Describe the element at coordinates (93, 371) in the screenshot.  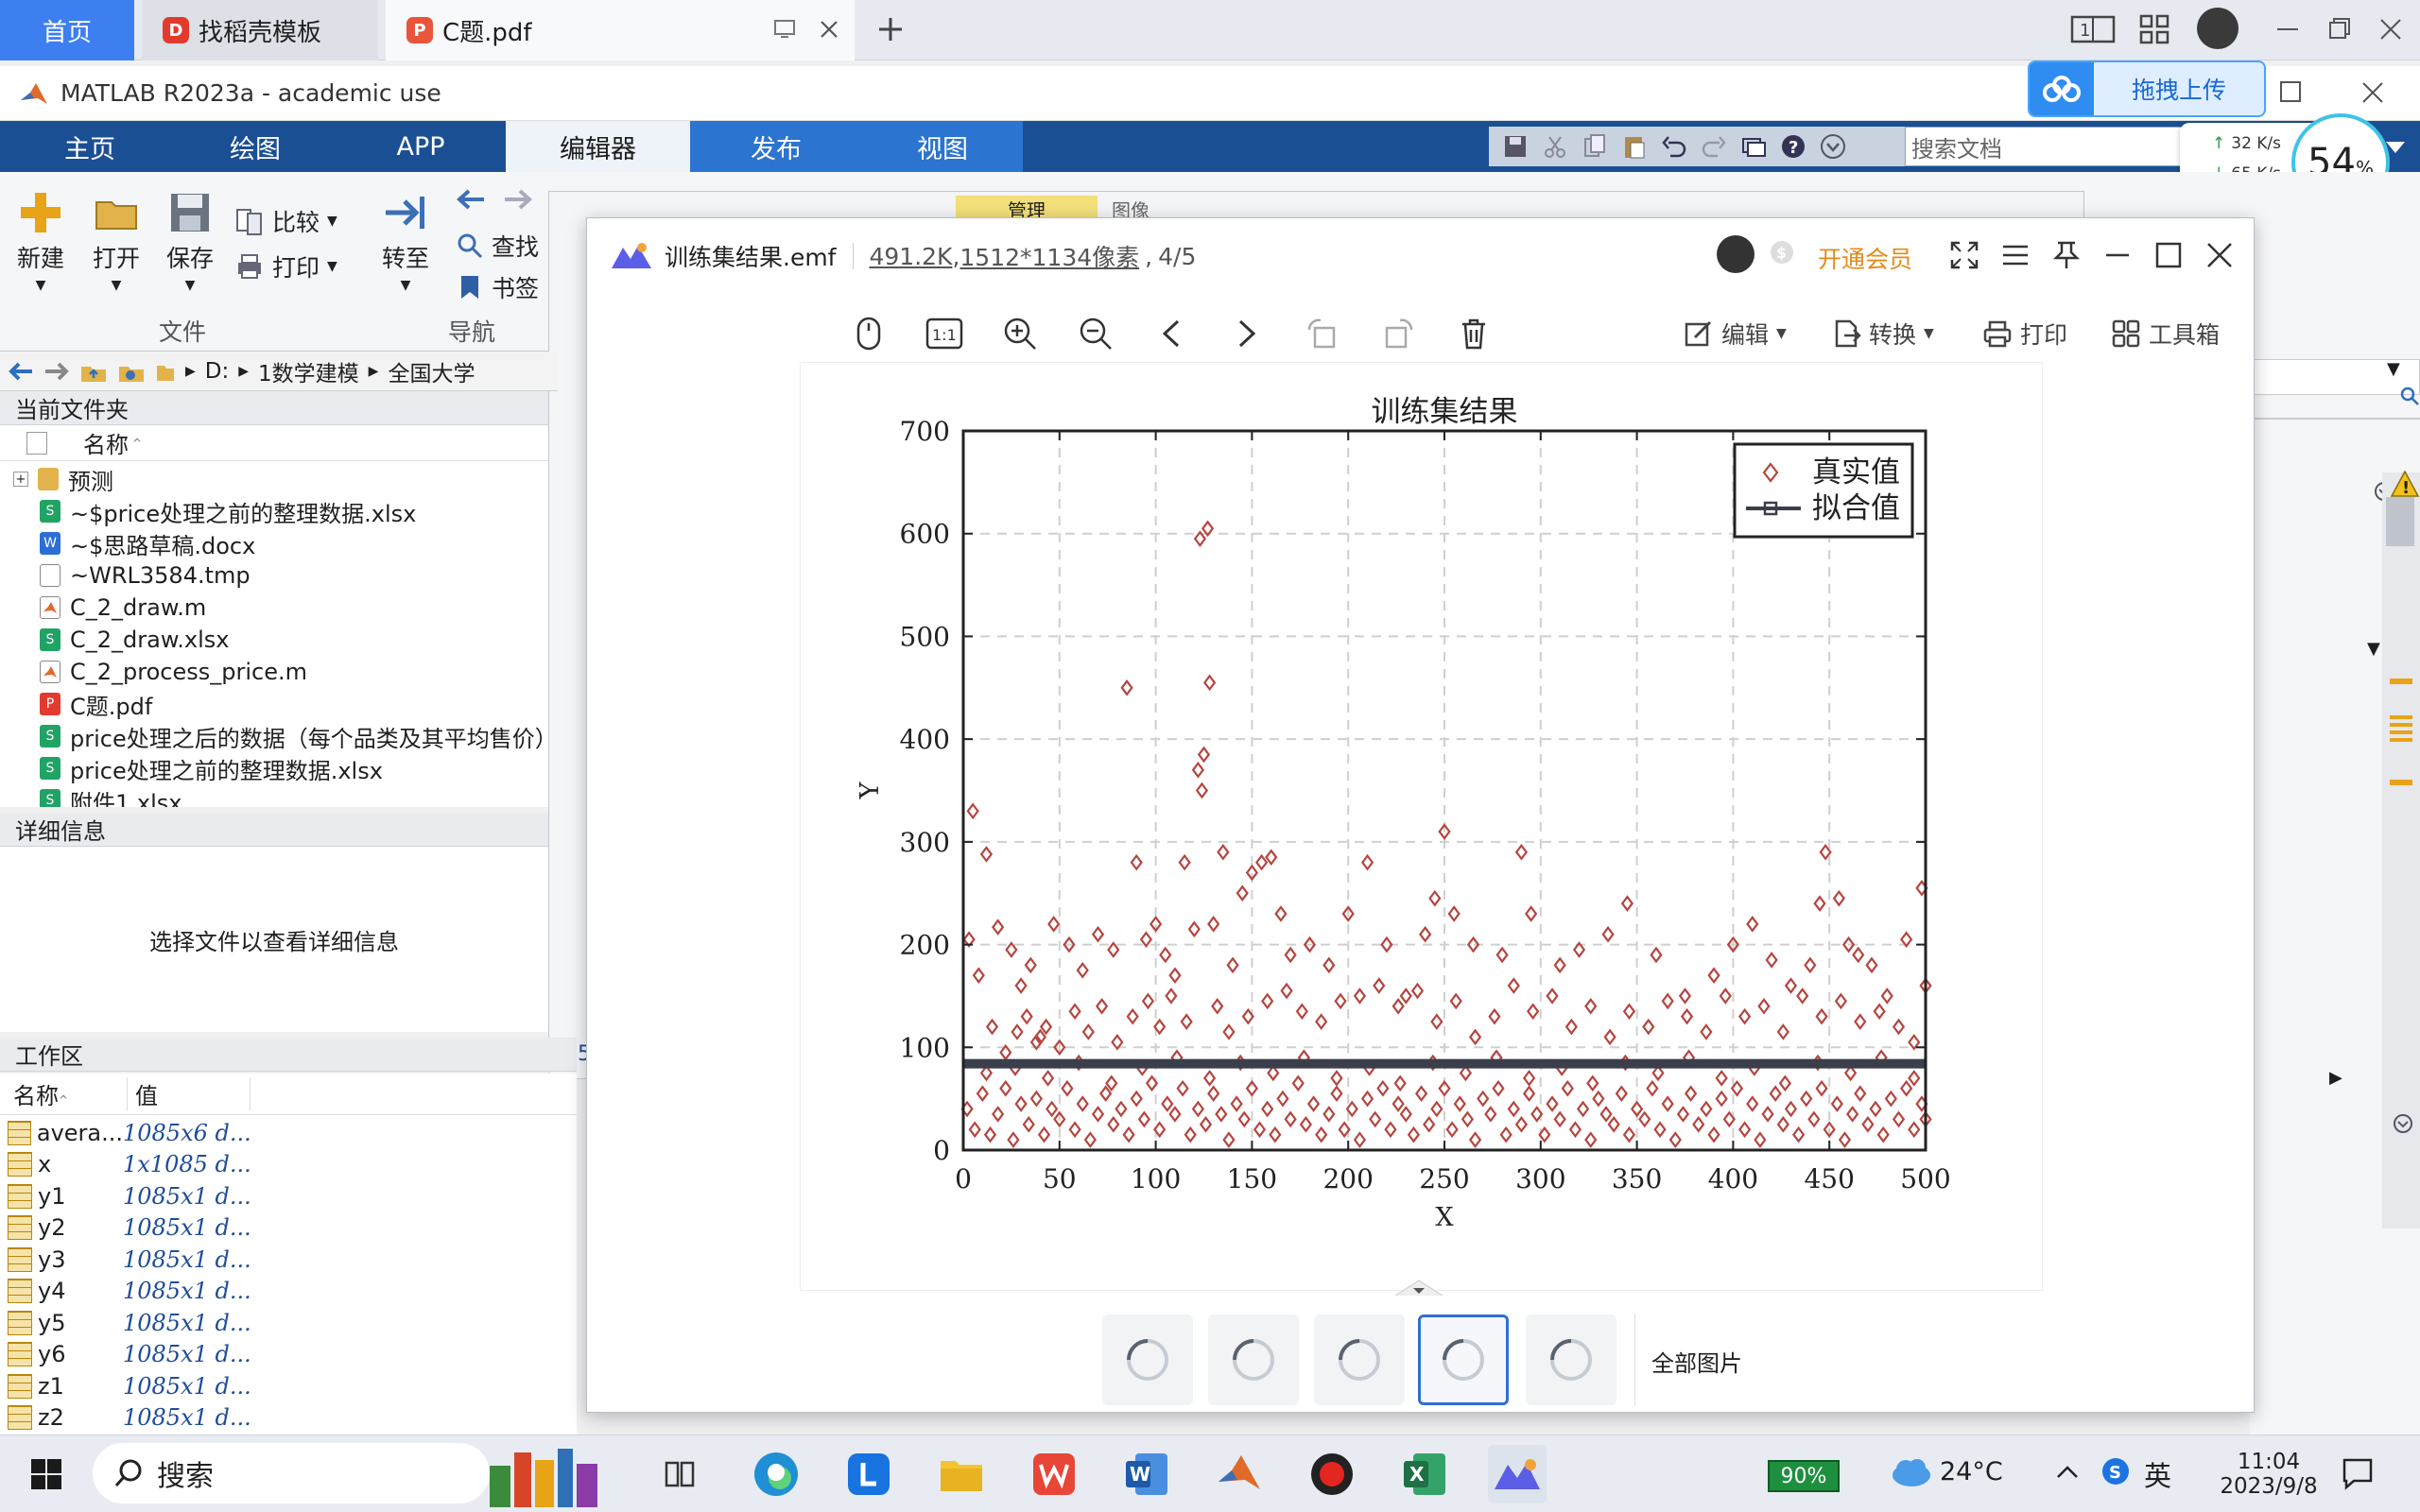
I see `up-folder-icon` at that location.